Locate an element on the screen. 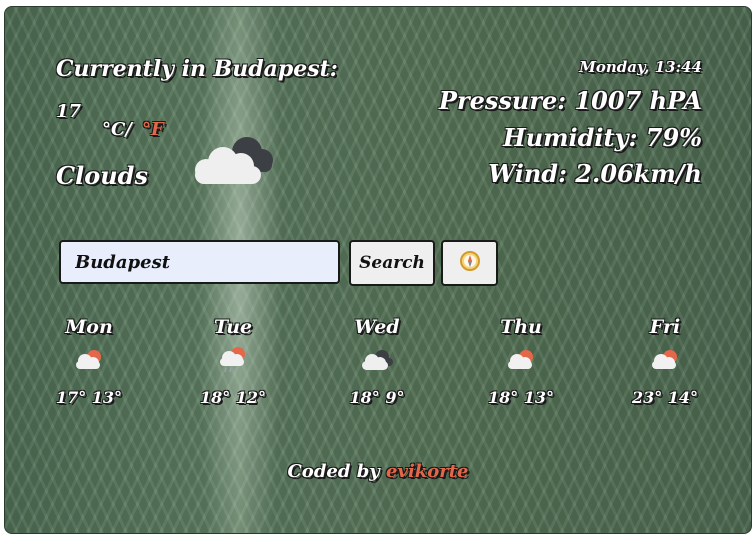 The height and width of the screenshot is (537, 756). fahrenheit-link: °F is located at coordinates (153, 129).